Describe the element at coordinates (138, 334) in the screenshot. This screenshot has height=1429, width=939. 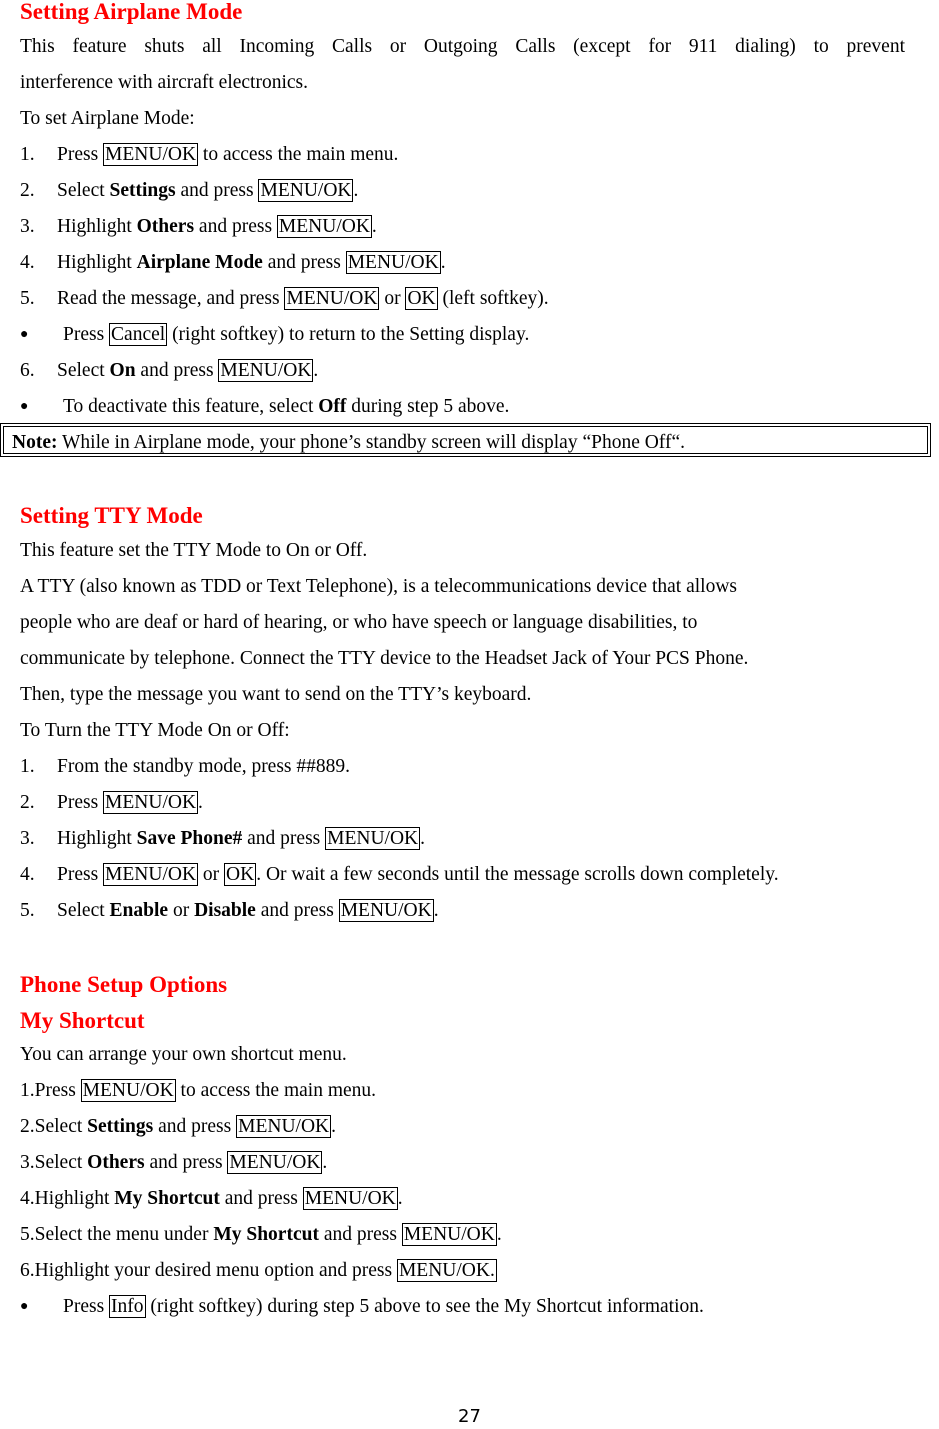
I see `cancel-key: Cancel` at that location.